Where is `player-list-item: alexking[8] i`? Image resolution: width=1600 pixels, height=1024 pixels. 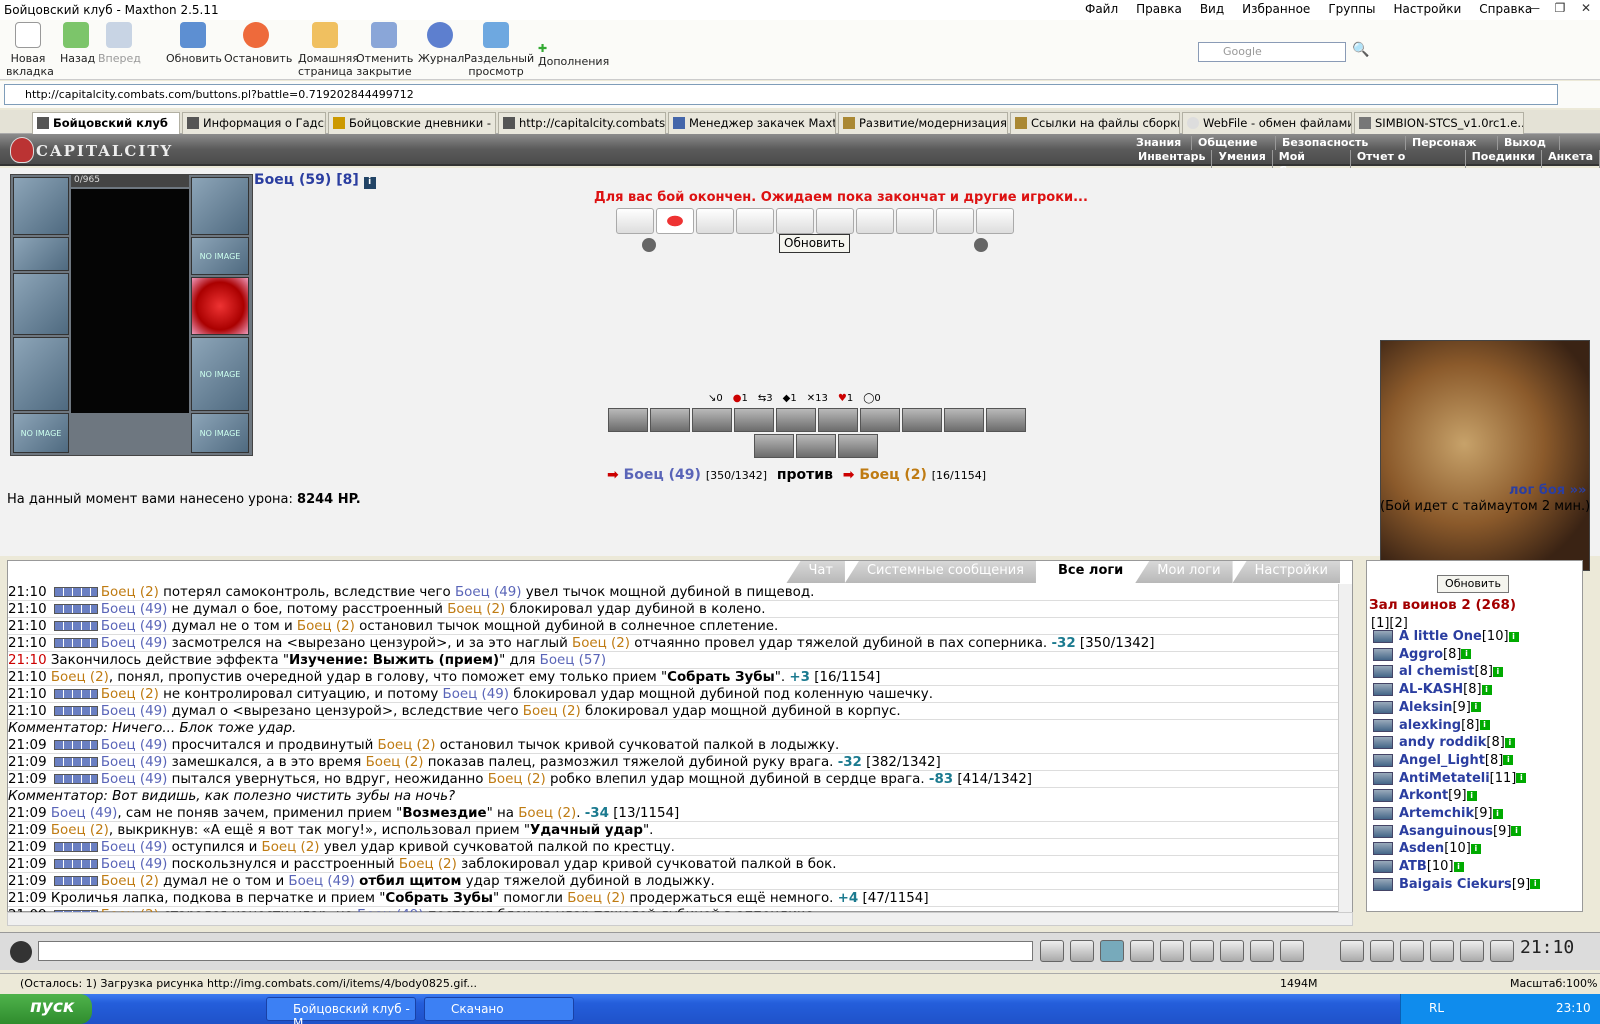 player-list-item: alexking[8] i is located at coordinates (1431, 727).